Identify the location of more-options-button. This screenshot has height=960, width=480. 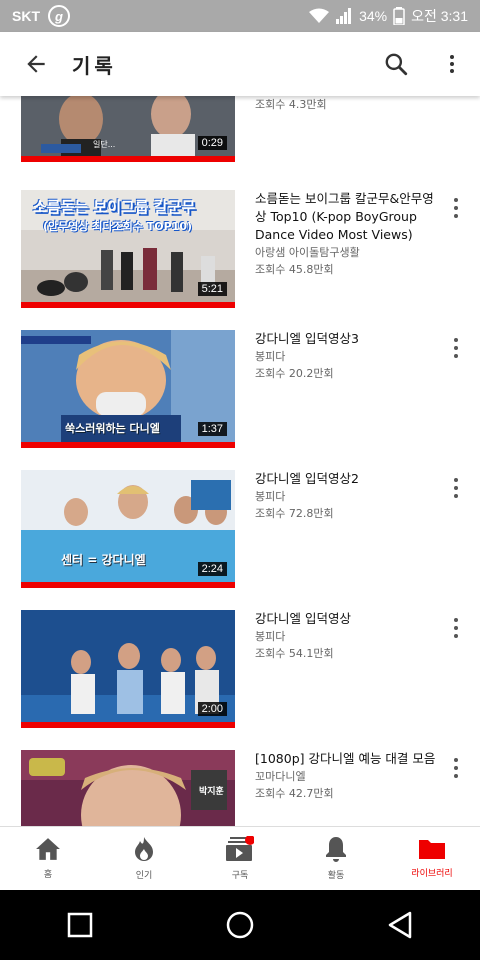
(452, 64).